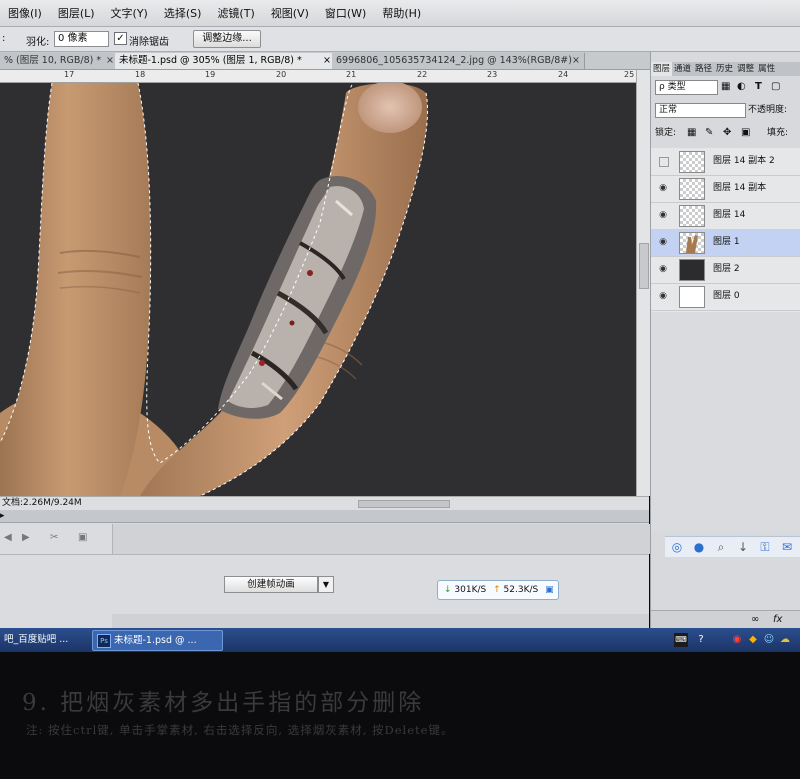 The image size is (800, 779). What do you see at coordinates (69, 74) in the screenshot?
I see `ruler-tick-label: 17` at bounding box center [69, 74].